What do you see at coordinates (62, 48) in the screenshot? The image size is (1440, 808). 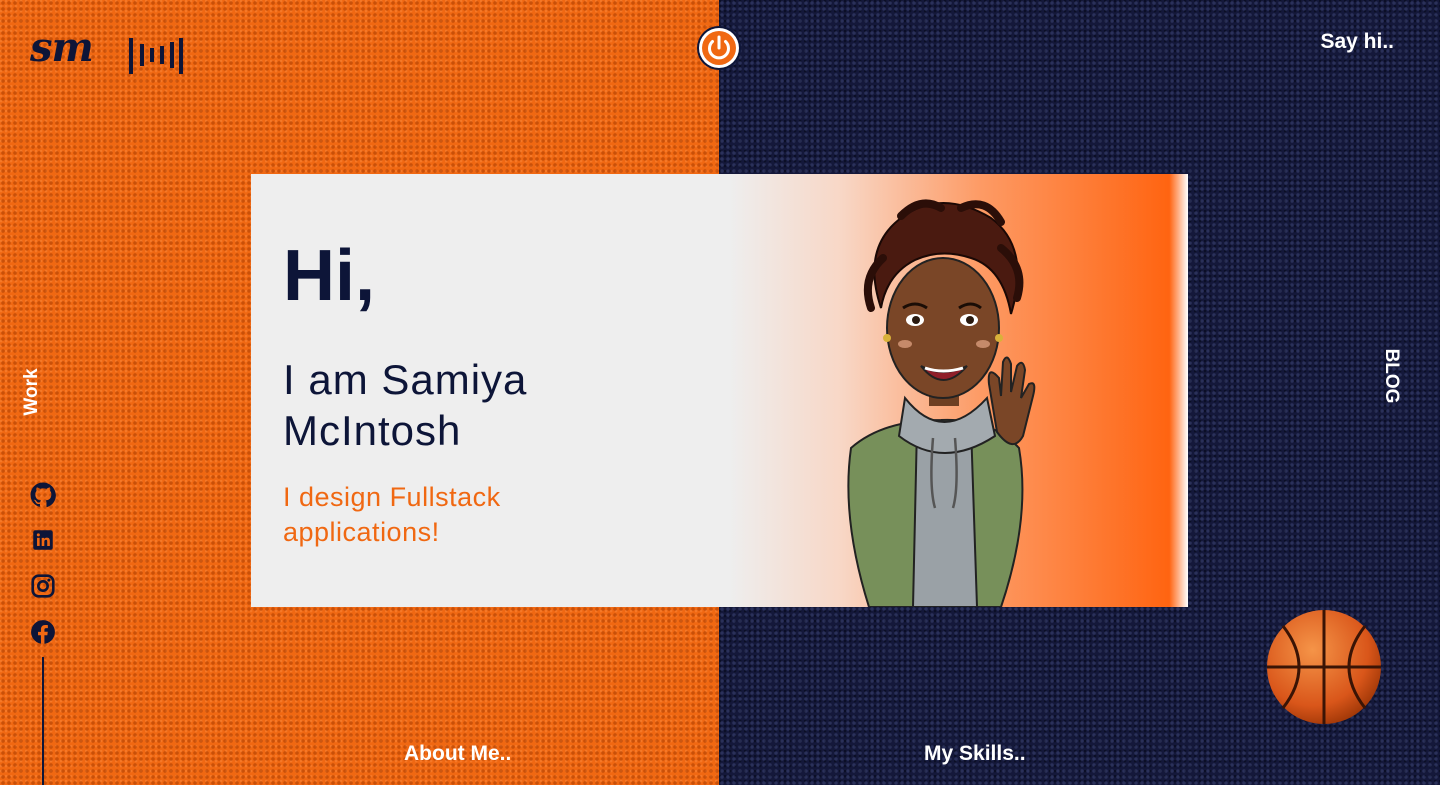 I see `site-logo: sm` at bounding box center [62, 48].